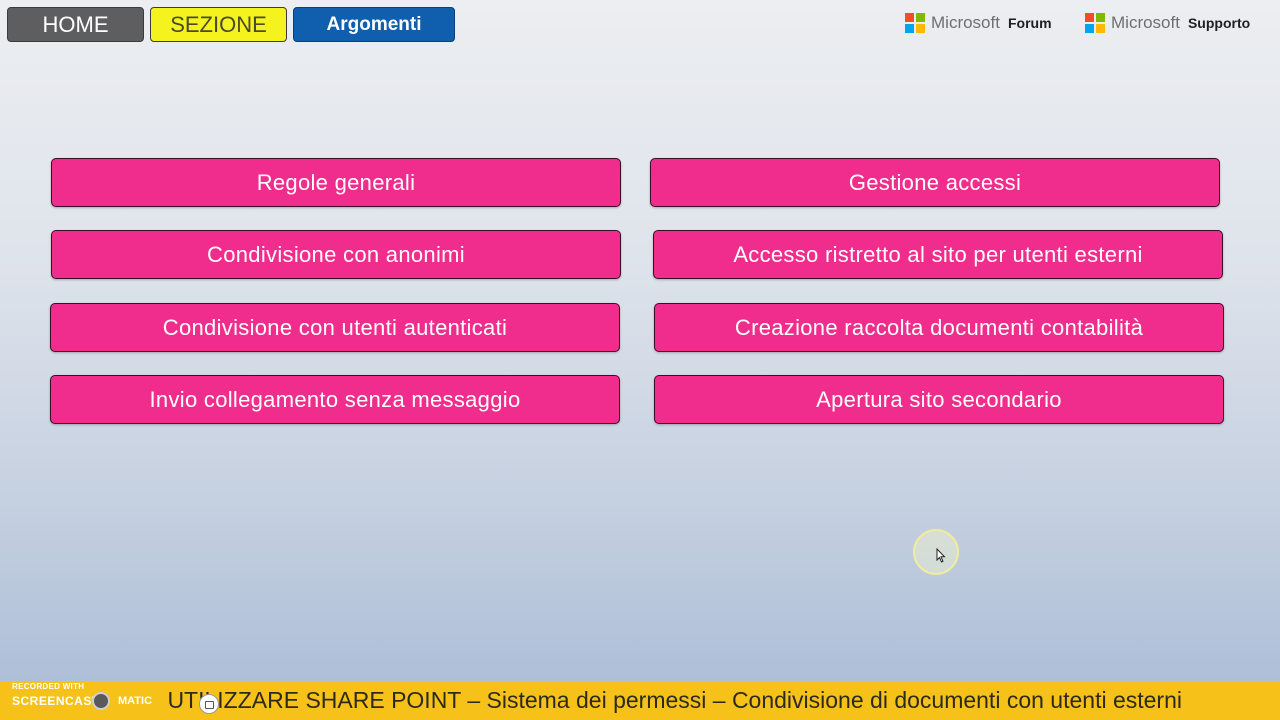 This screenshot has width=1280, height=720. What do you see at coordinates (1029, 23) in the screenshot?
I see `forum-label: Forum` at bounding box center [1029, 23].